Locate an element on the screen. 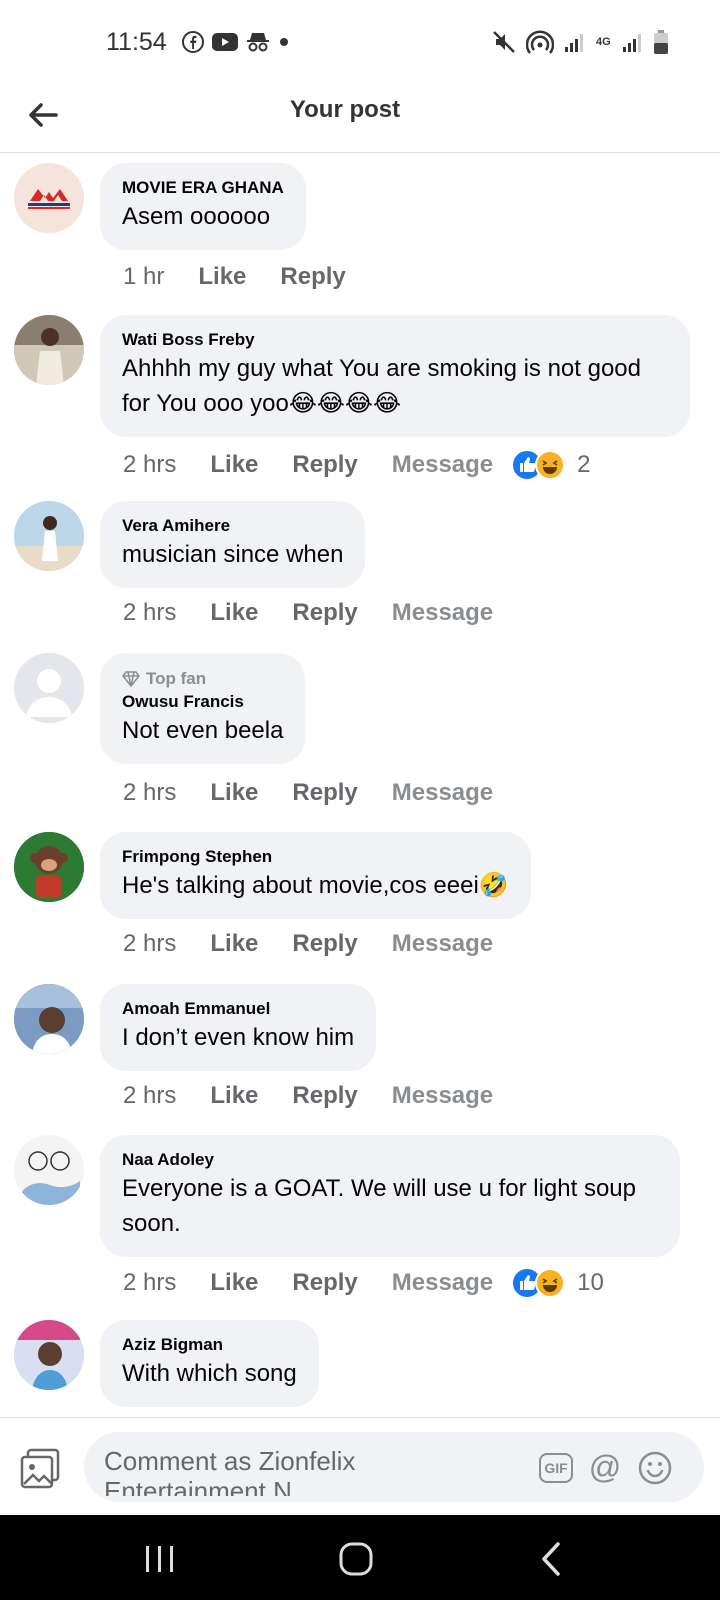 The width and height of the screenshot is (720, 1600). comment-text: With which song is located at coordinates (209, 1373).